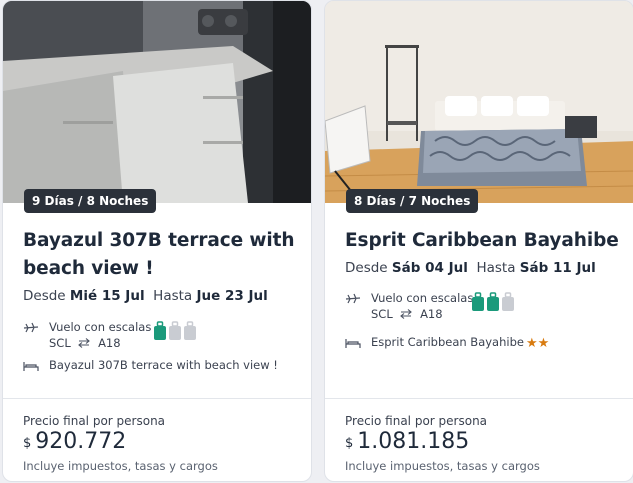 This screenshot has height=483, width=633. Describe the element at coordinates (81, 441) in the screenshot. I see `price-amount: 920.772` at that location.